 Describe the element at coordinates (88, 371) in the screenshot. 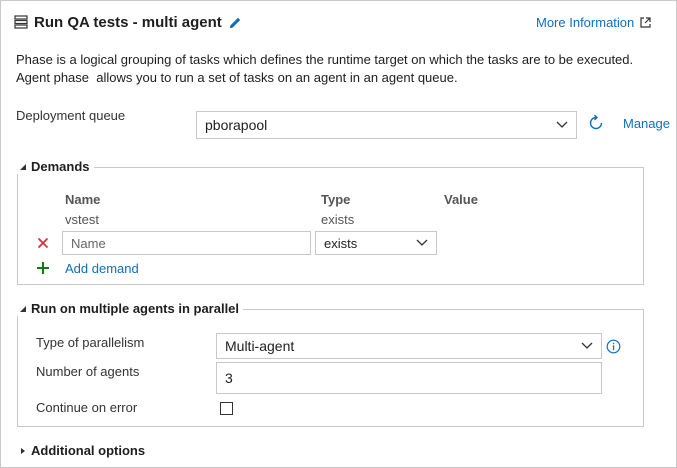

I see `number-of-agents-label: Number of agents` at that location.